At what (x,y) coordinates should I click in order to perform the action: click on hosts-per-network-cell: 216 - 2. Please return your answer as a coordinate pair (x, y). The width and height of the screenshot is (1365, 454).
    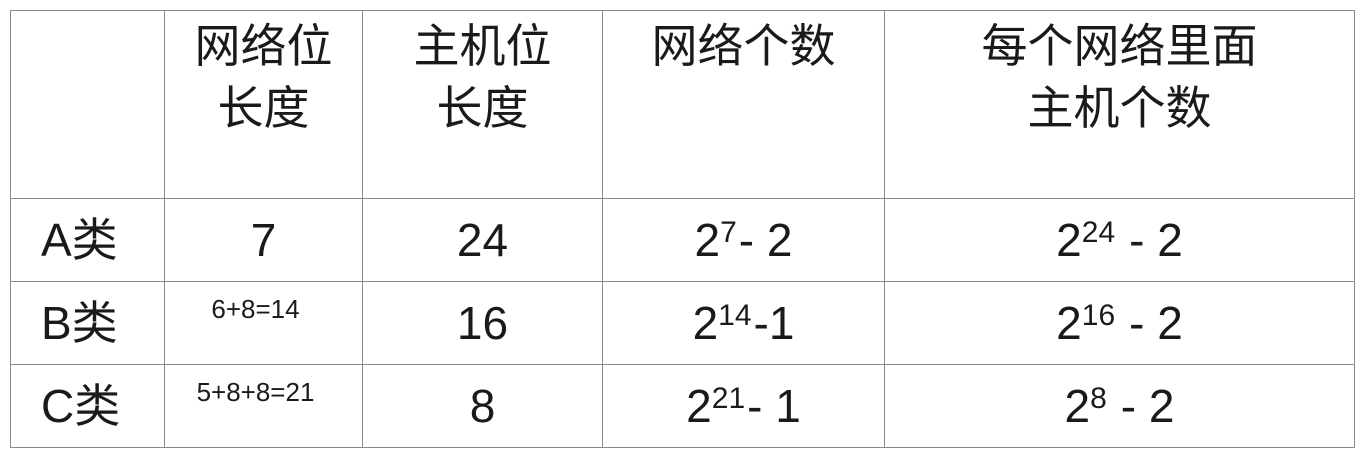
    Looking at the image, I should click on (1119, 323).